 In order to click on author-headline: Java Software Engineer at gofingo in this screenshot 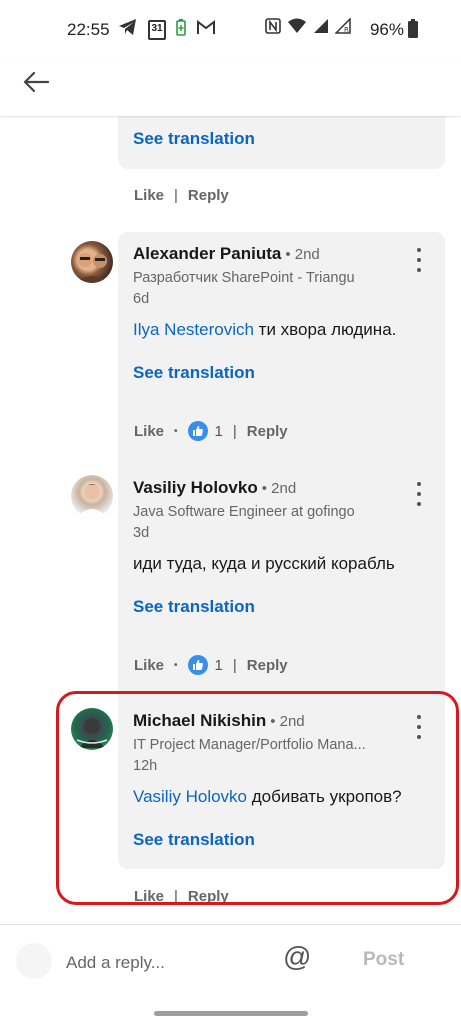, I will do `click(244, 512)`.